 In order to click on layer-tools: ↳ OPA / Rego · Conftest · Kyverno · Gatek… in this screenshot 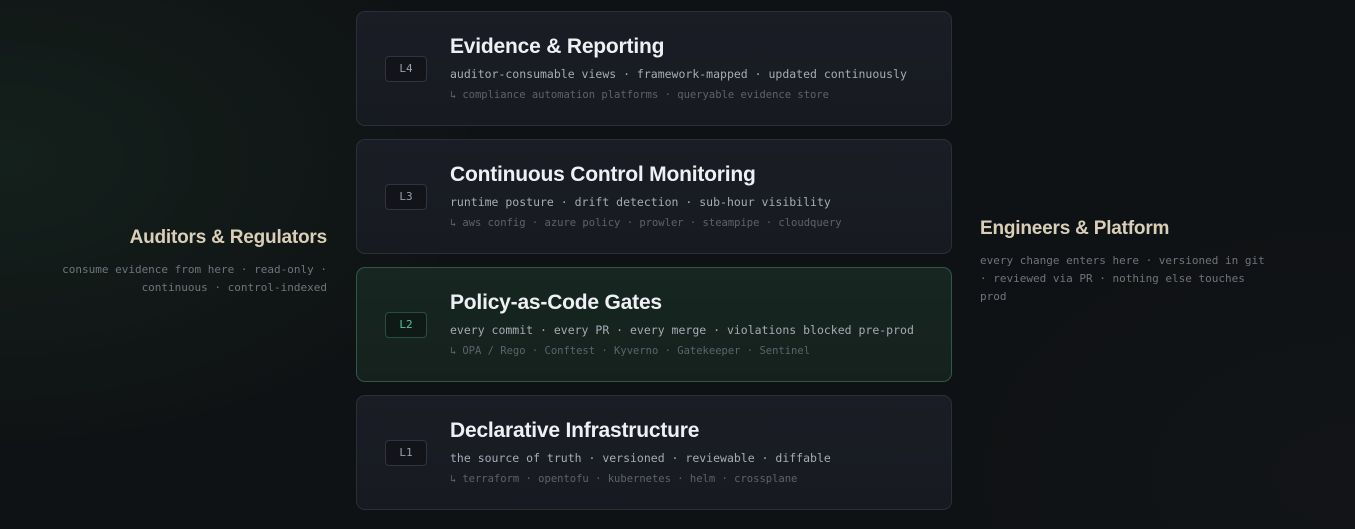, I will do `click(630, 351)`.